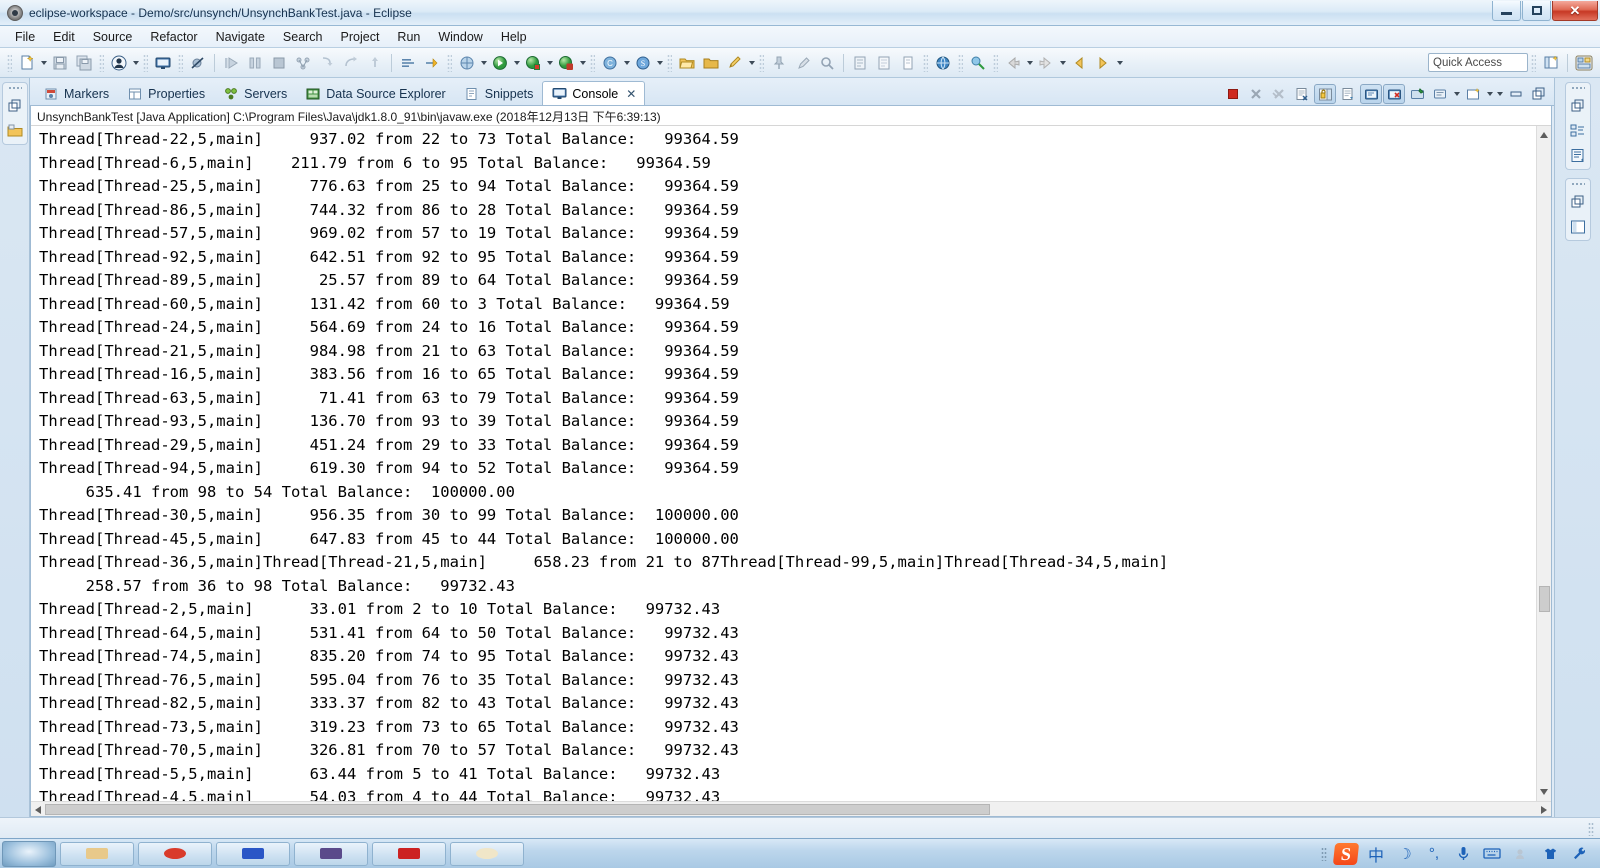 This screenshot has height=868, width=1600. I want to click on menu-item-project: Project, so click(360, 37).